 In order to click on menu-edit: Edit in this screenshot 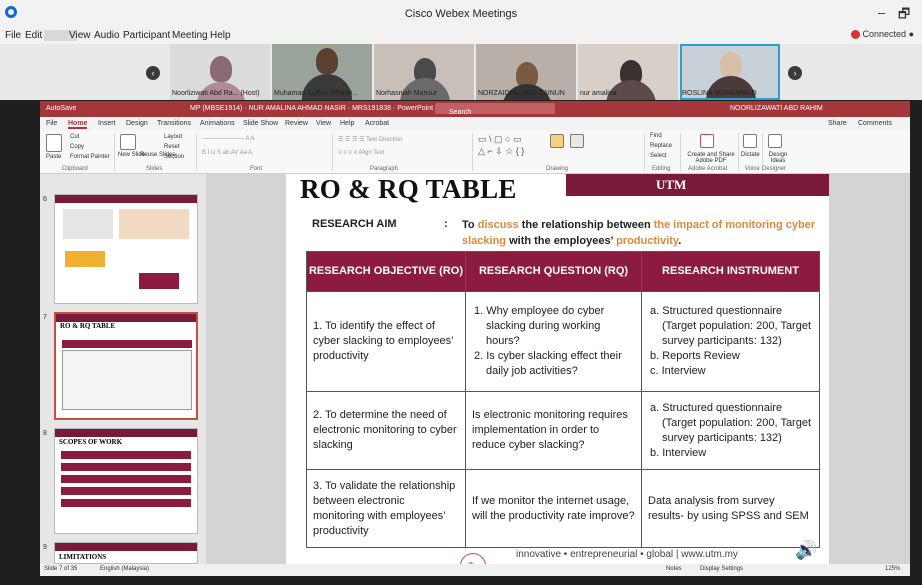, I will do `click(33, 35)`.